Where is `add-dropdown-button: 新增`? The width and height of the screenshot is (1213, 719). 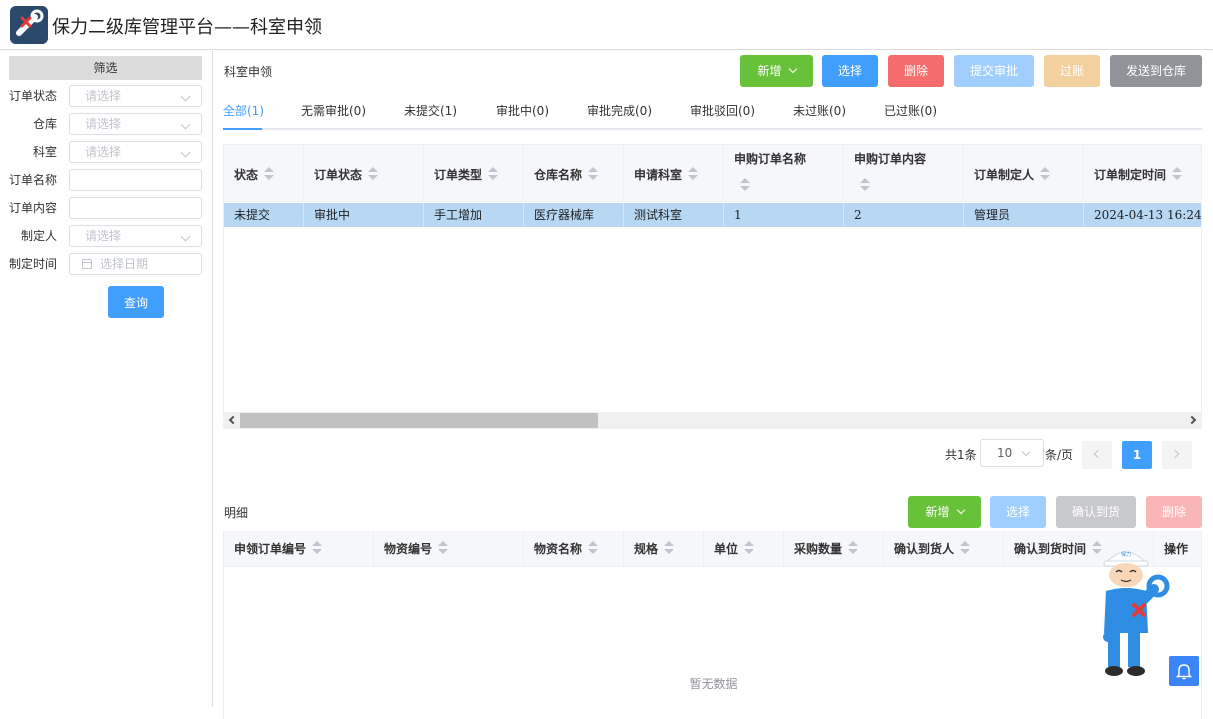
add-dropdown-button: 新增 is located at coordinates (776, 71).